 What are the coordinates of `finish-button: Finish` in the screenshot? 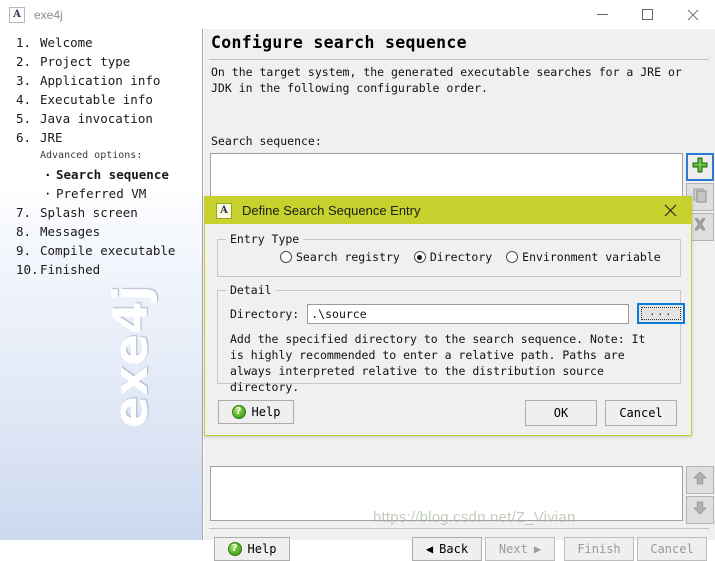 It's located at (599, 549).